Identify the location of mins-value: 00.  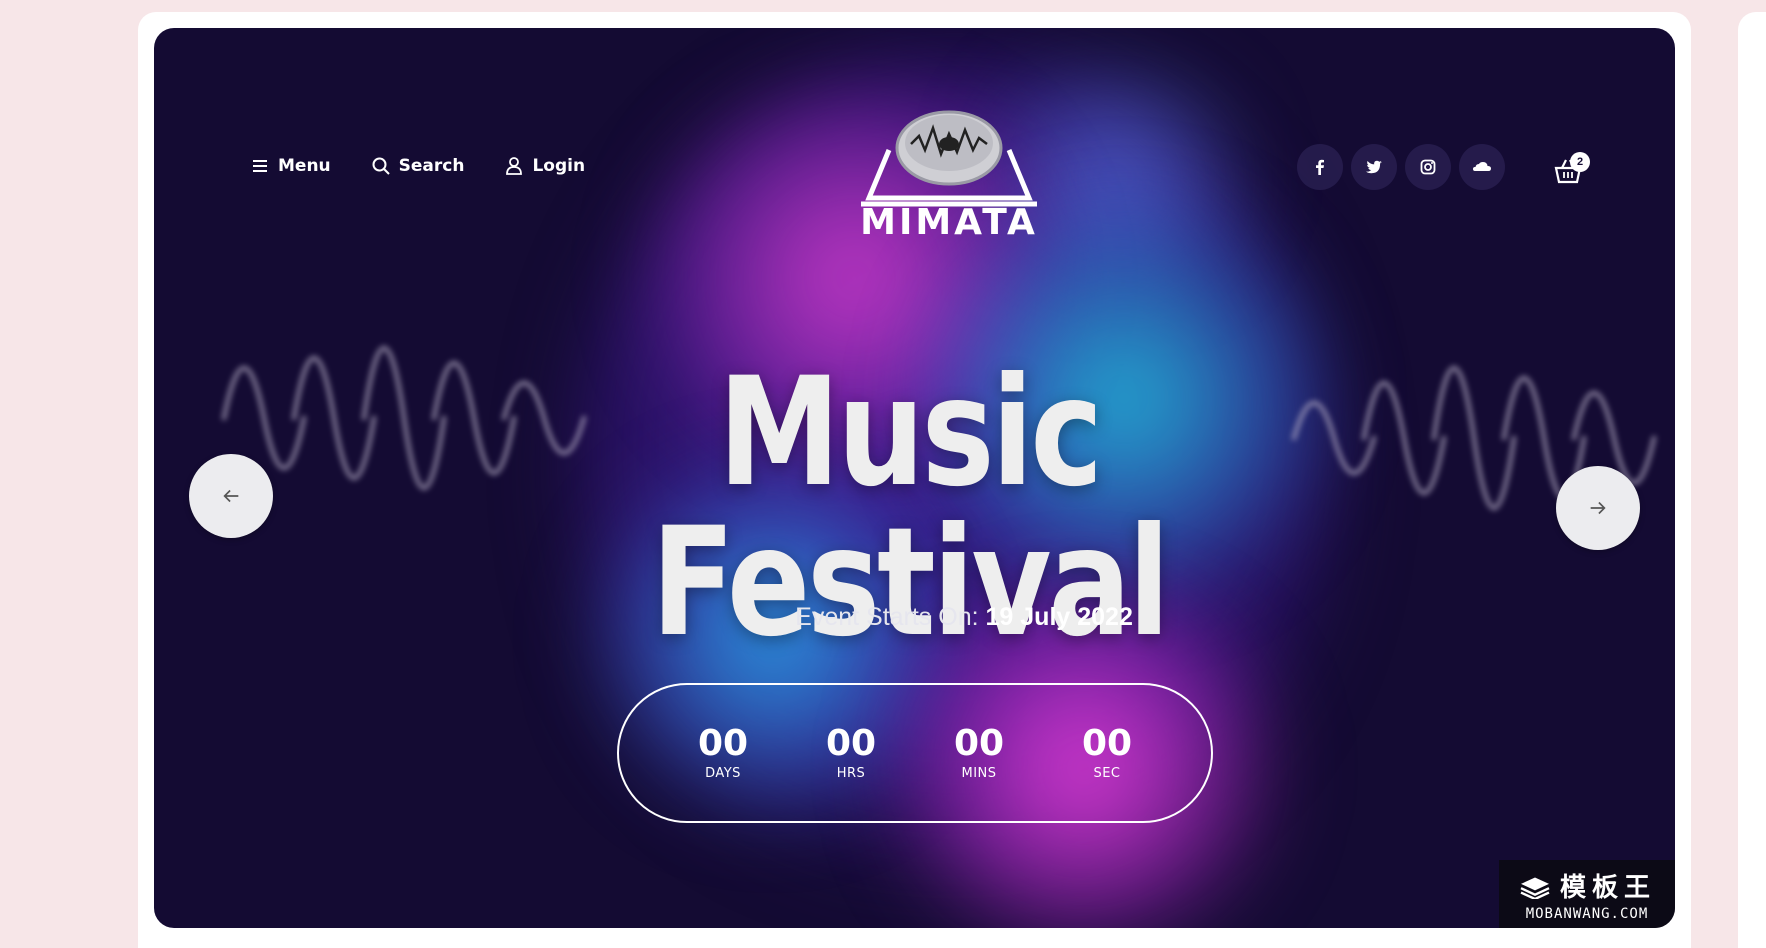
(979, 743).